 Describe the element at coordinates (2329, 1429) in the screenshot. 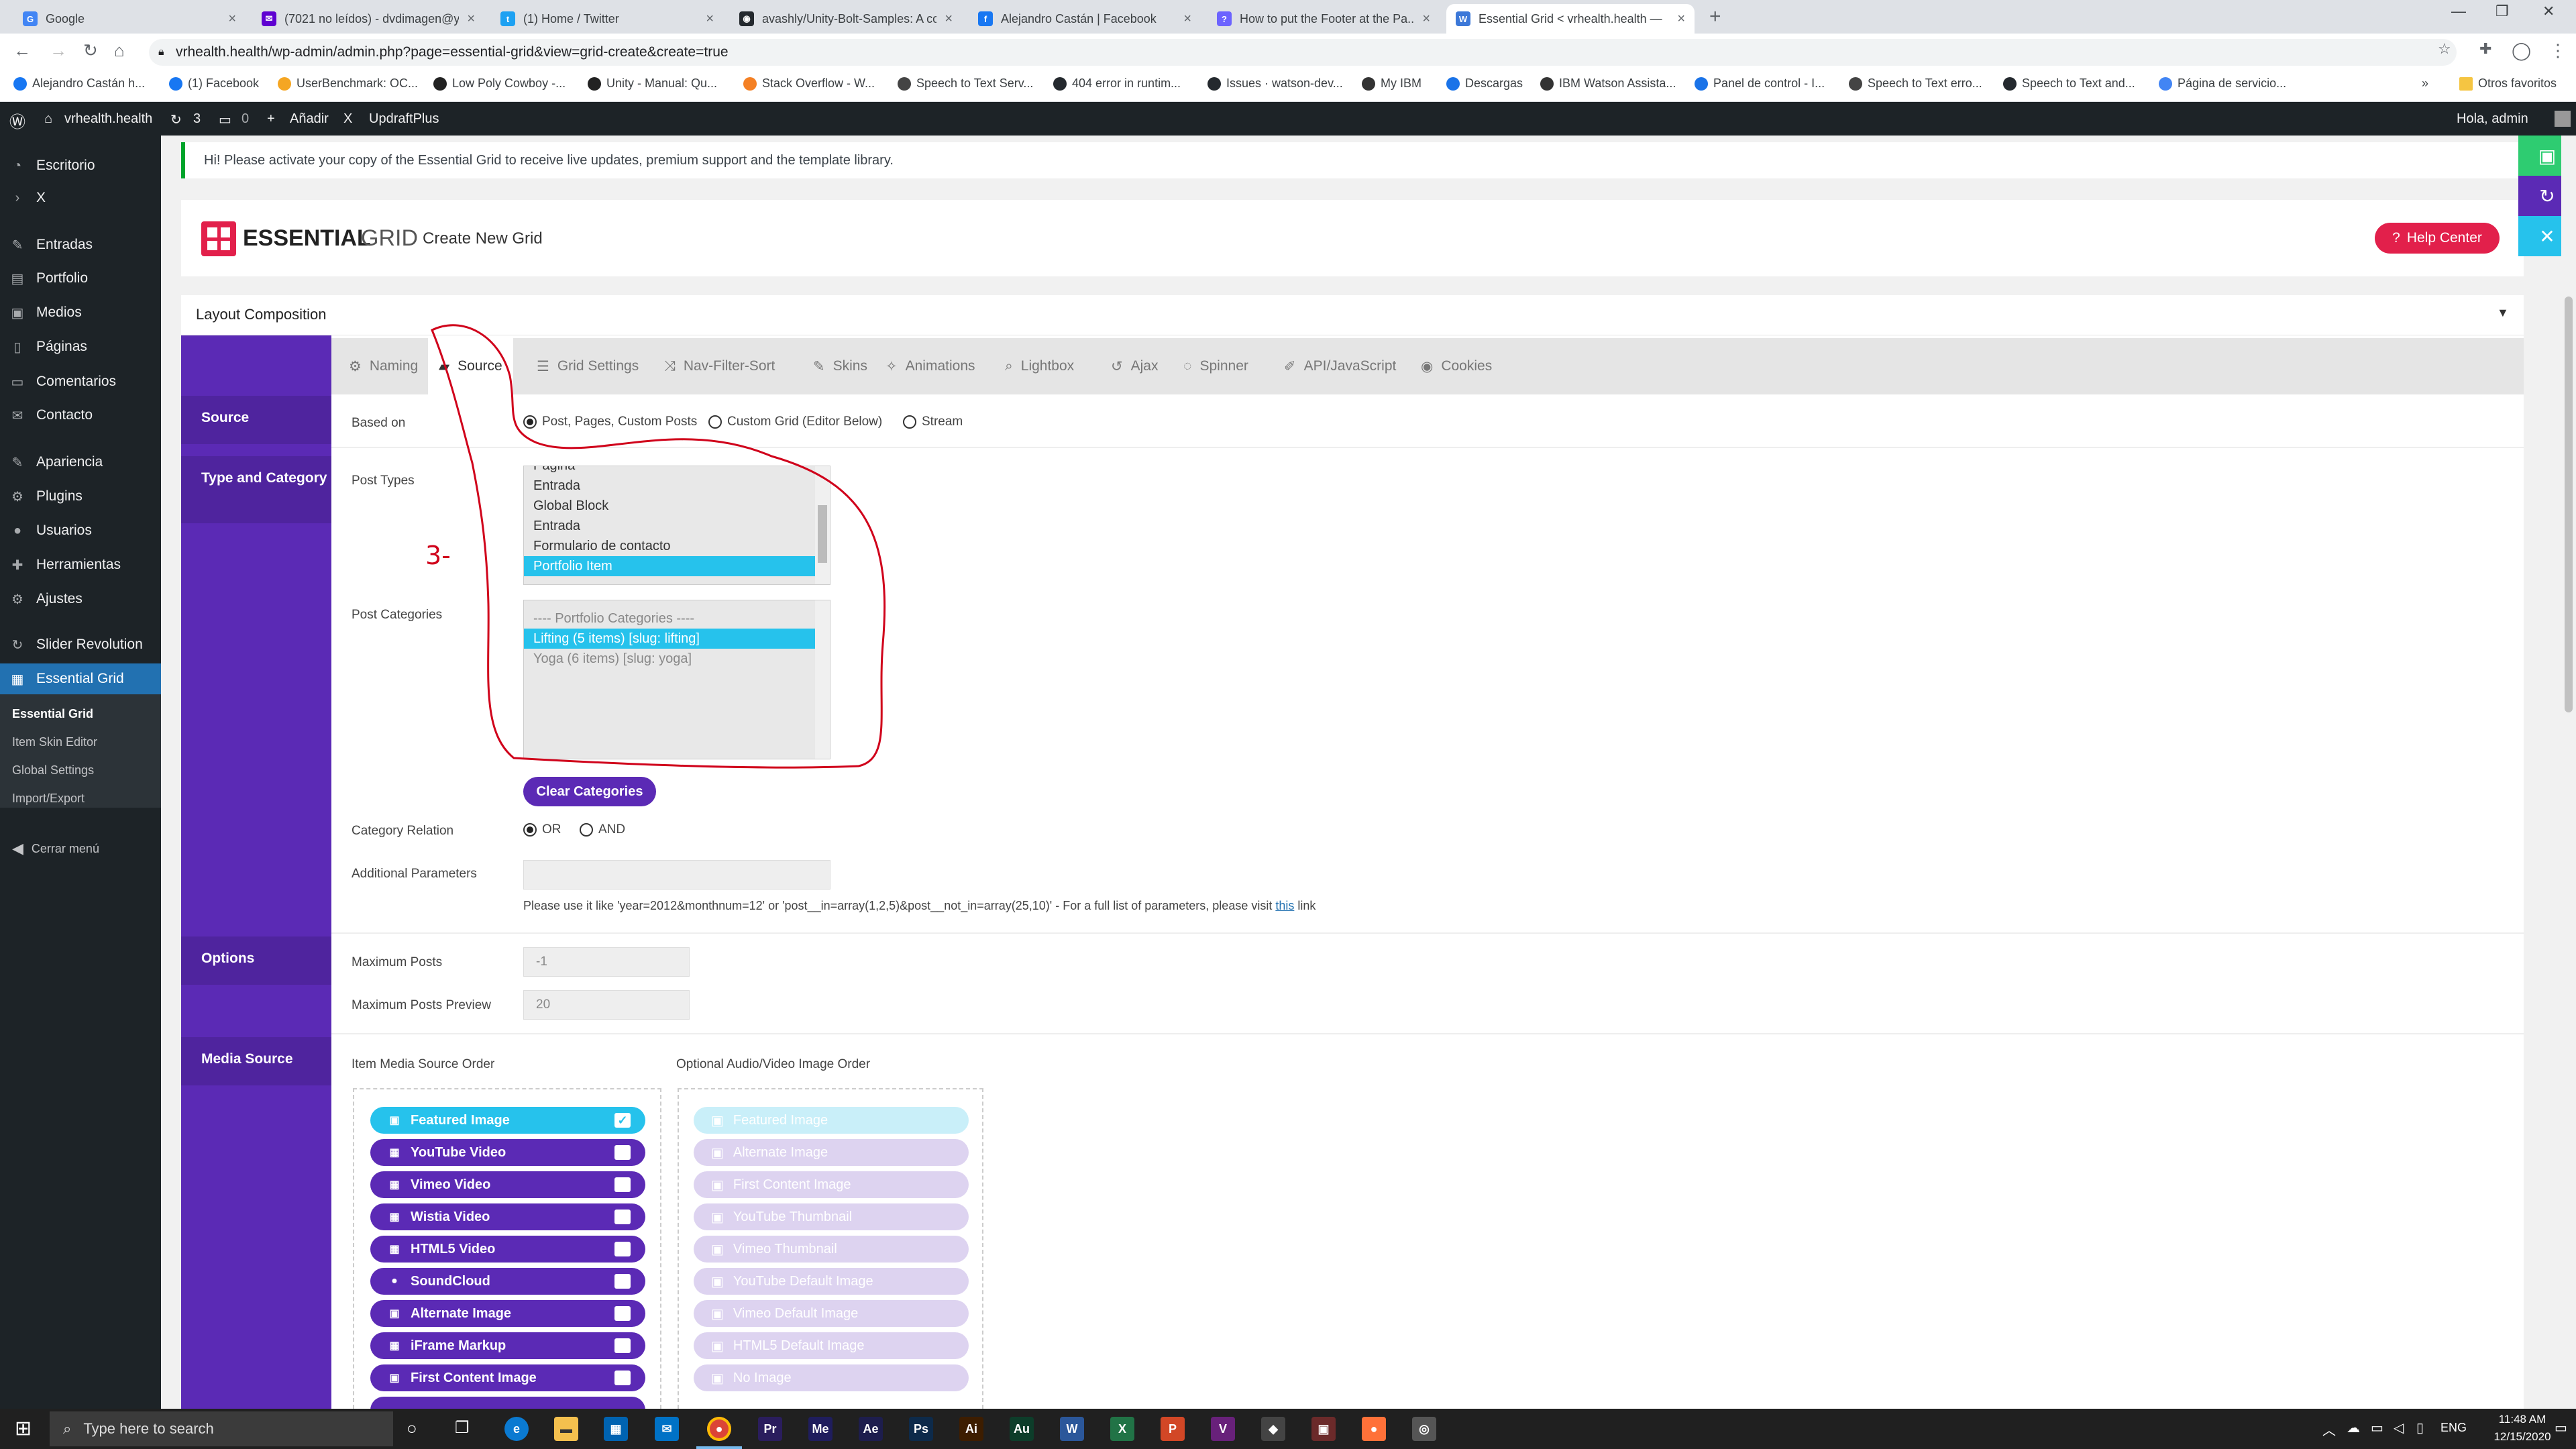

I see `tray-chevron-icon: ︿` at that location.